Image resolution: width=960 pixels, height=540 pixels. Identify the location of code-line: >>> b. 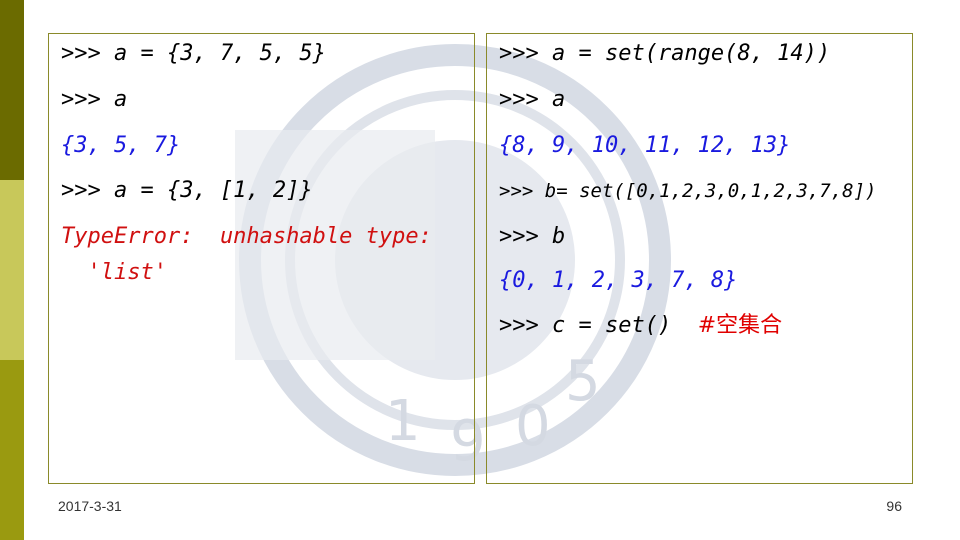
(532, 236).